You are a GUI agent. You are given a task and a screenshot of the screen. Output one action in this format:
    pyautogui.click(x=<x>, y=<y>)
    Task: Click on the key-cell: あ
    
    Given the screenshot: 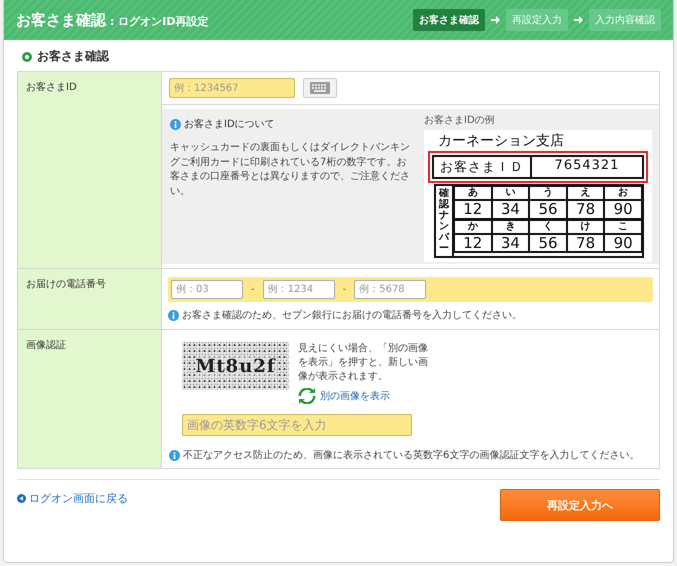 What is the action you would take?
    pyautogui.click(x=473, y=193)
    